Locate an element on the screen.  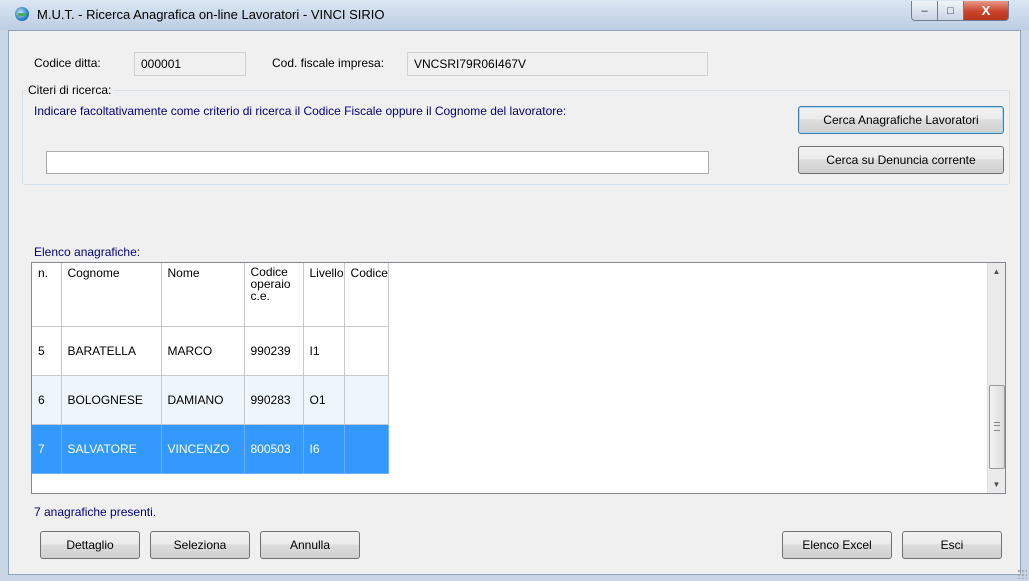
vertical-scrollbar: ▲ ▼ is located at coordinates (996, 378).